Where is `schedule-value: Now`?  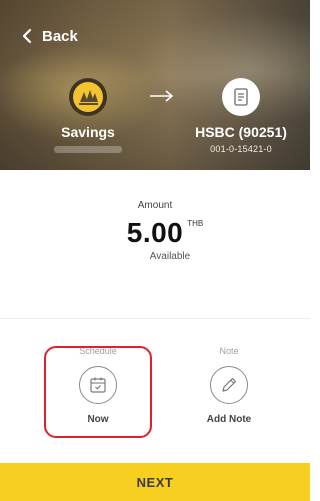
schedule-value: Now is located at coordinates (98, 419).